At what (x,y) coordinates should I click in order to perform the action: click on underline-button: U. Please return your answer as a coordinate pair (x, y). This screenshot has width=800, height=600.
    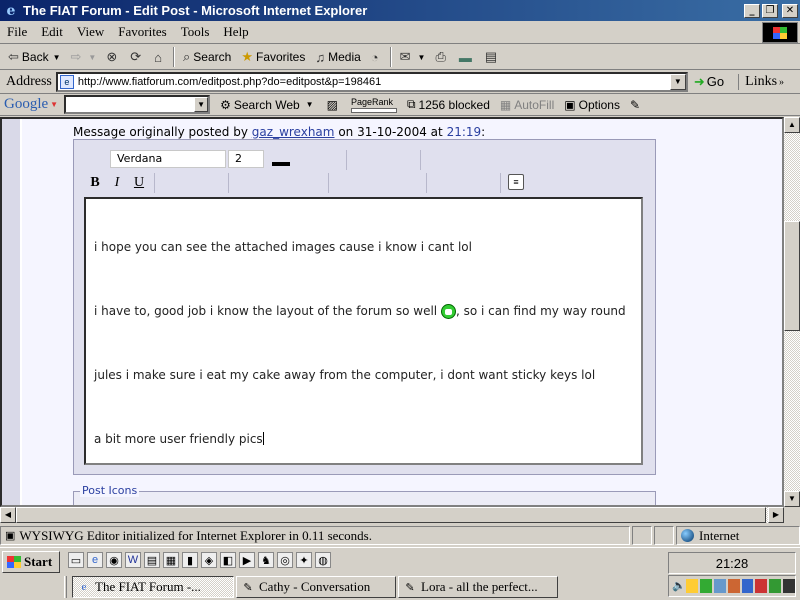
    Looking at the image, I should click on (139, 183).